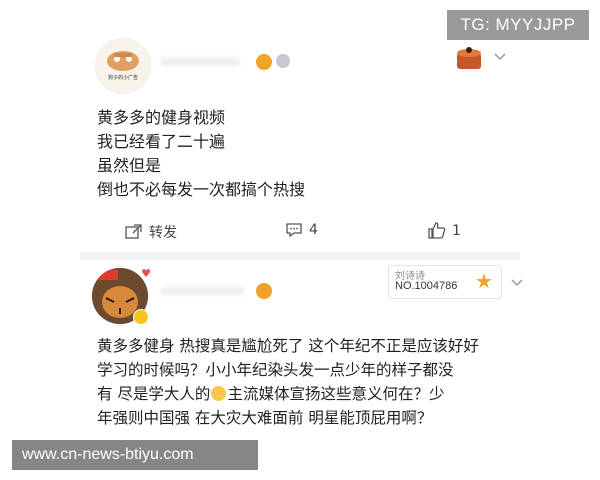 This screenshot has height=480, width=600. I want to click on fan-badge-number: NO.1004786, so click(426, 286).